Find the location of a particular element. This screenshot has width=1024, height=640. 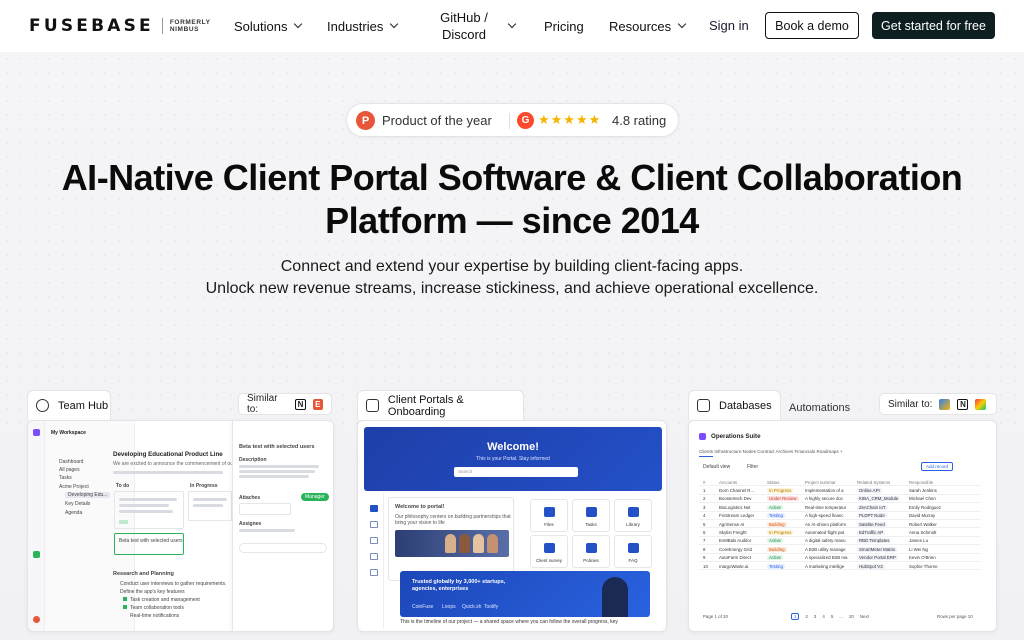

page-link: 20 is located at coordinates (851, 616).